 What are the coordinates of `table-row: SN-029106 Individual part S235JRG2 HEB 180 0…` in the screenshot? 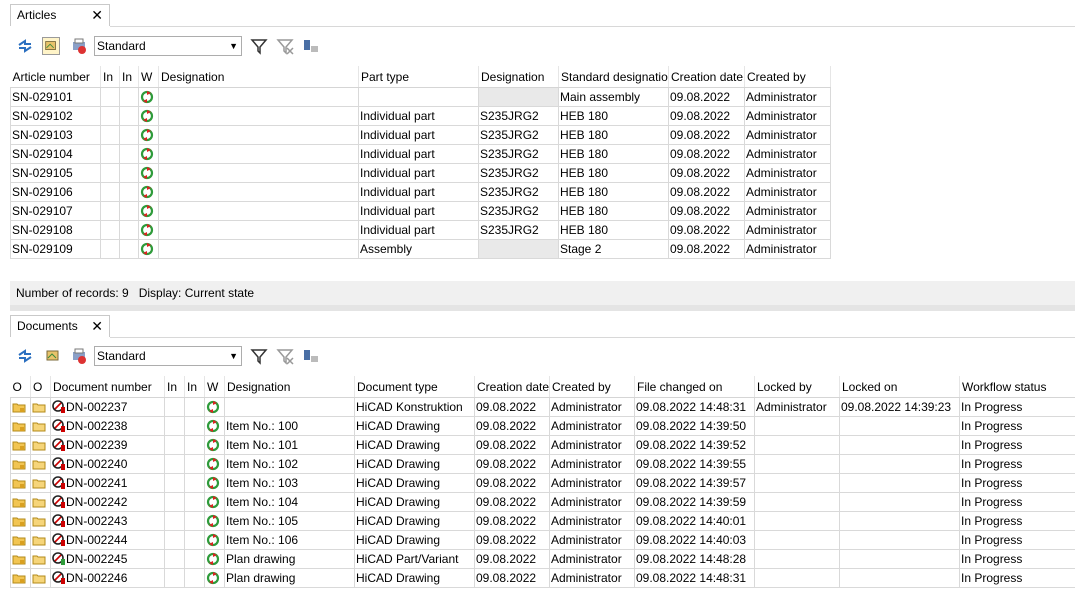 It's located at (420, 192).